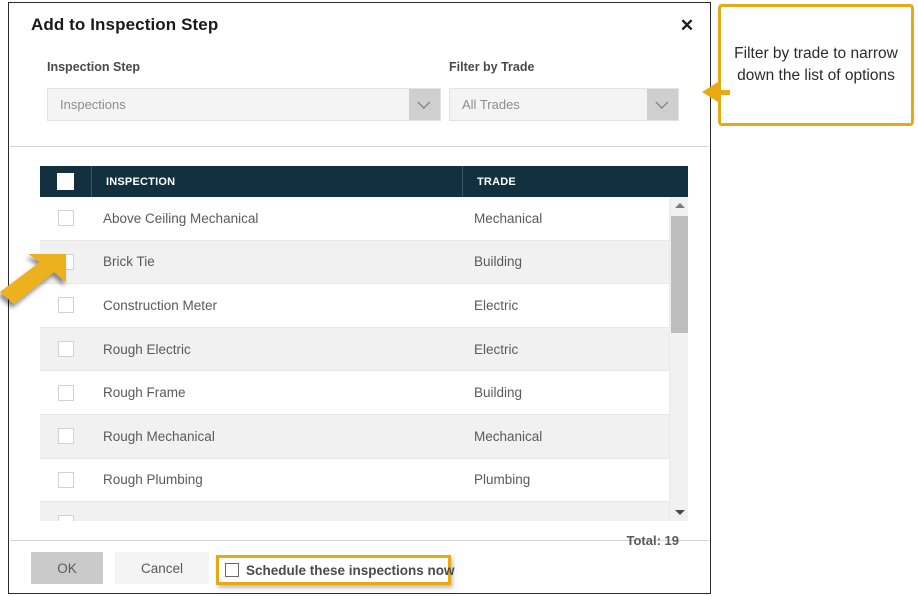 The image size is (918, 596). I want to click on column-header-inspection: INSPECTION, so click(277, 181).